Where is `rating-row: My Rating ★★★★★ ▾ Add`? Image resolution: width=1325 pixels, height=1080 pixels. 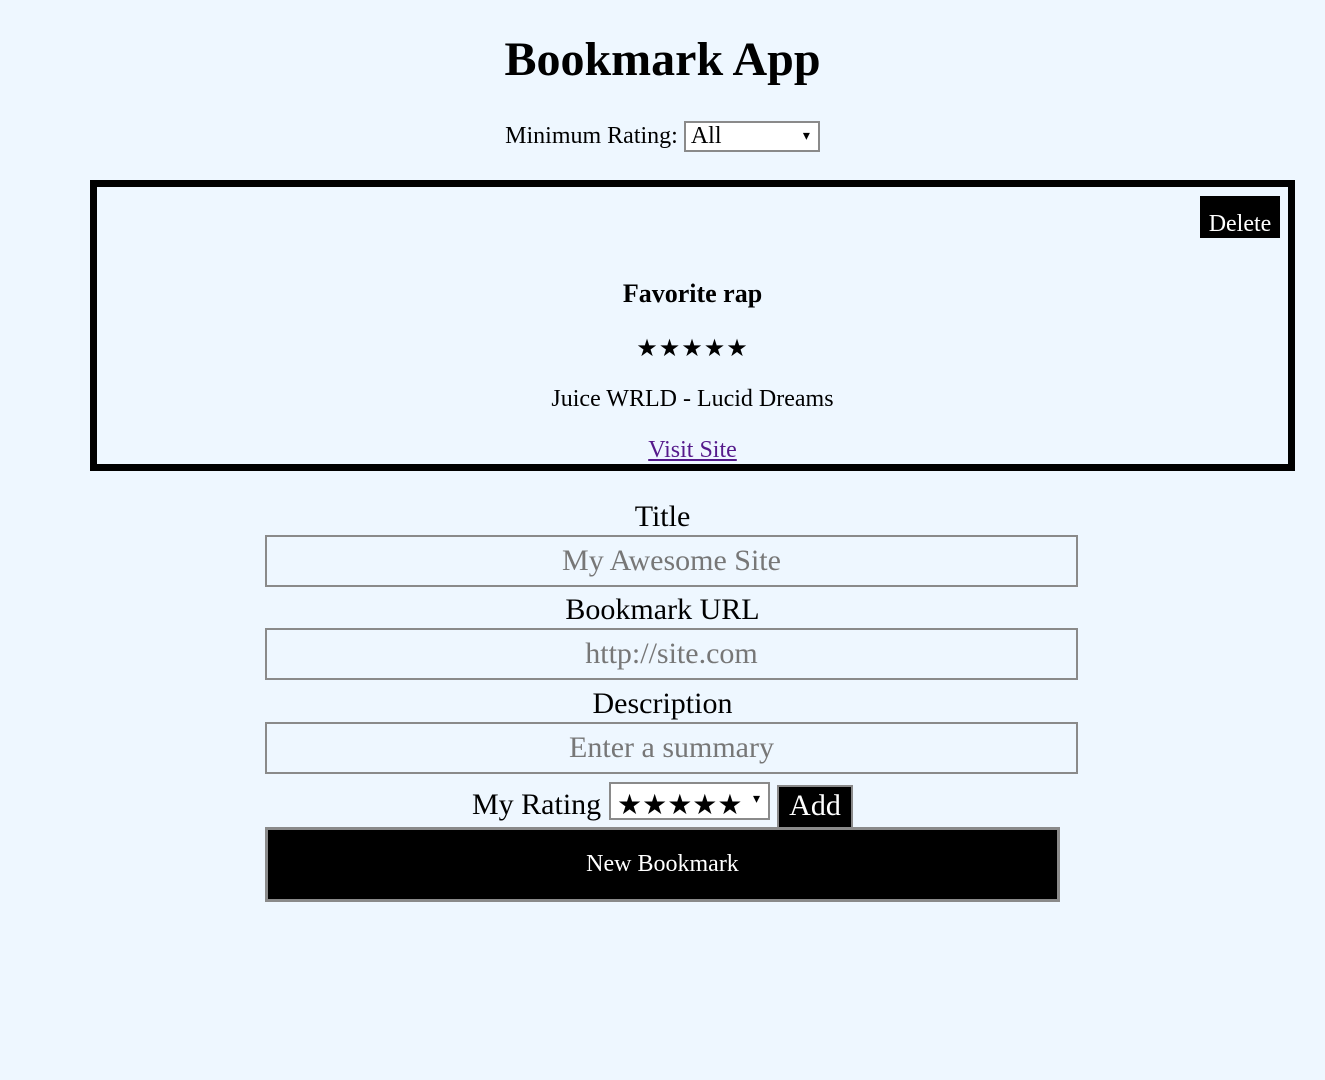 rating-row: My Rating ★★★★★ ▾ Add is located at coordinates (662, 805).